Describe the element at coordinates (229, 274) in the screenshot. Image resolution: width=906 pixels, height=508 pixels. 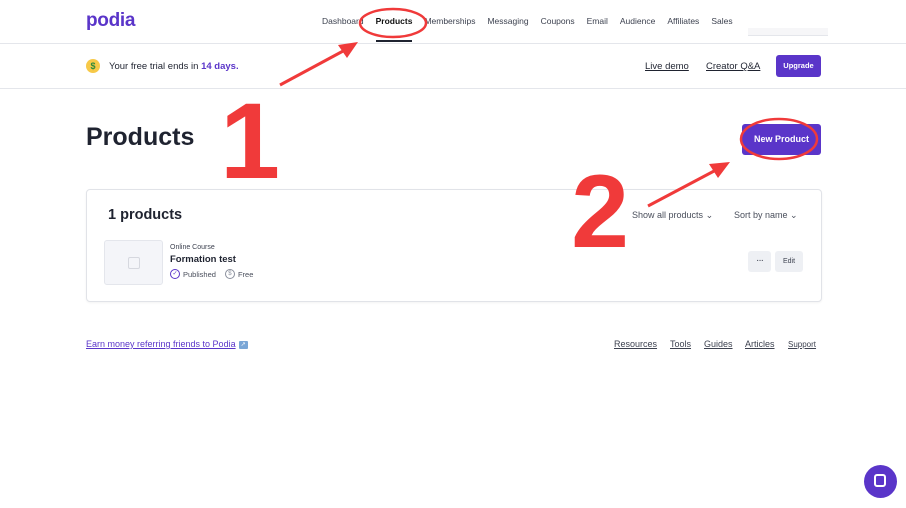
I see `dollar-circle-icon: $` at that location.